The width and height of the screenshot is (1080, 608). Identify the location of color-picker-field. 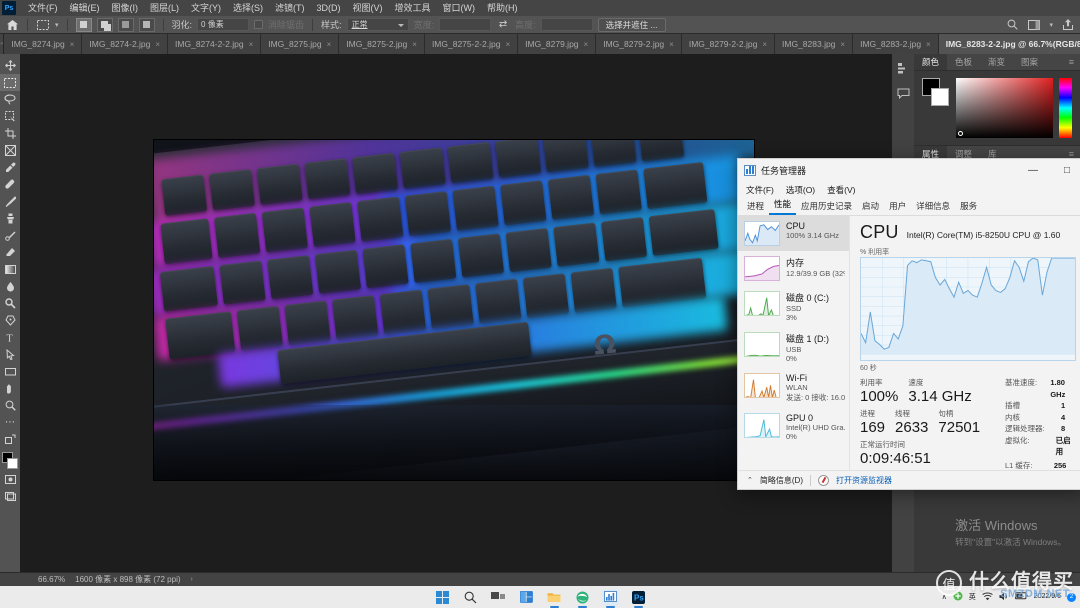
(1004, 108).